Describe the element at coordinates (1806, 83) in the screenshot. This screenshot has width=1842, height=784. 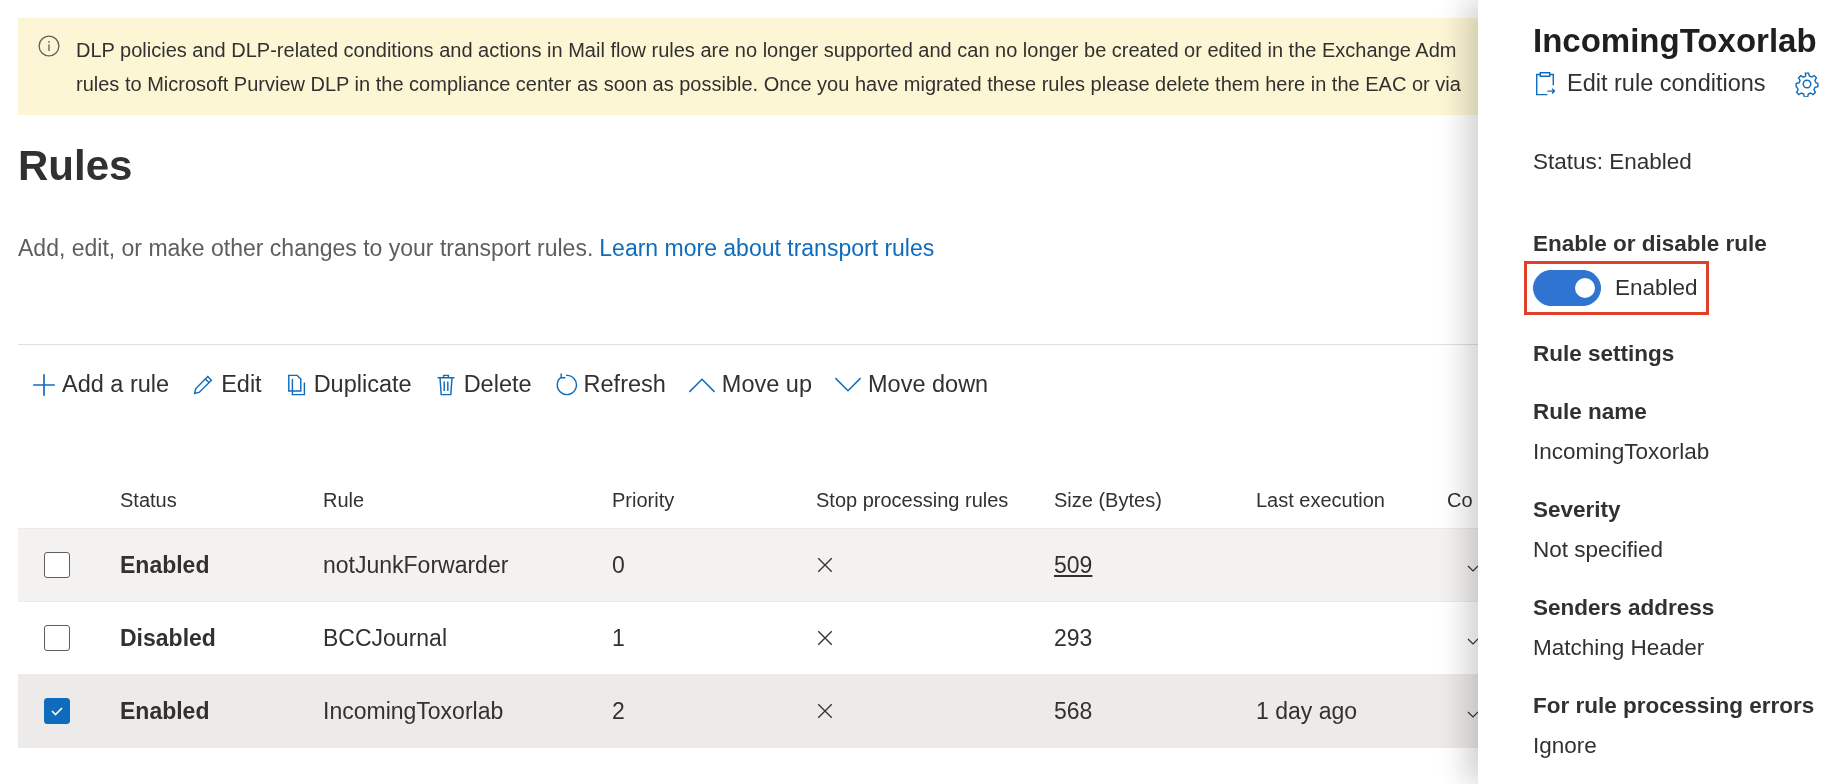
I see `settings-icon` at that location.